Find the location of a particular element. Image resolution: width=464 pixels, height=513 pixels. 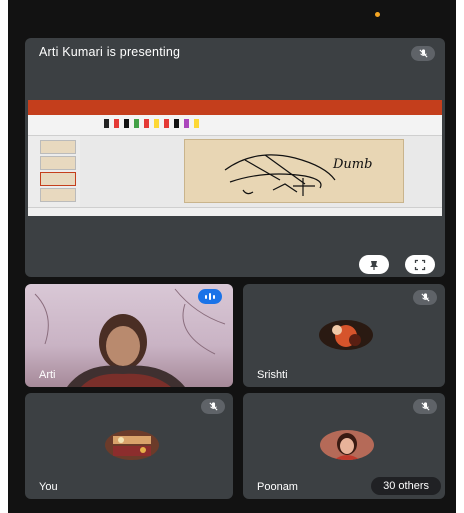

fullscreen-icon is located at coordinates (420, 264).